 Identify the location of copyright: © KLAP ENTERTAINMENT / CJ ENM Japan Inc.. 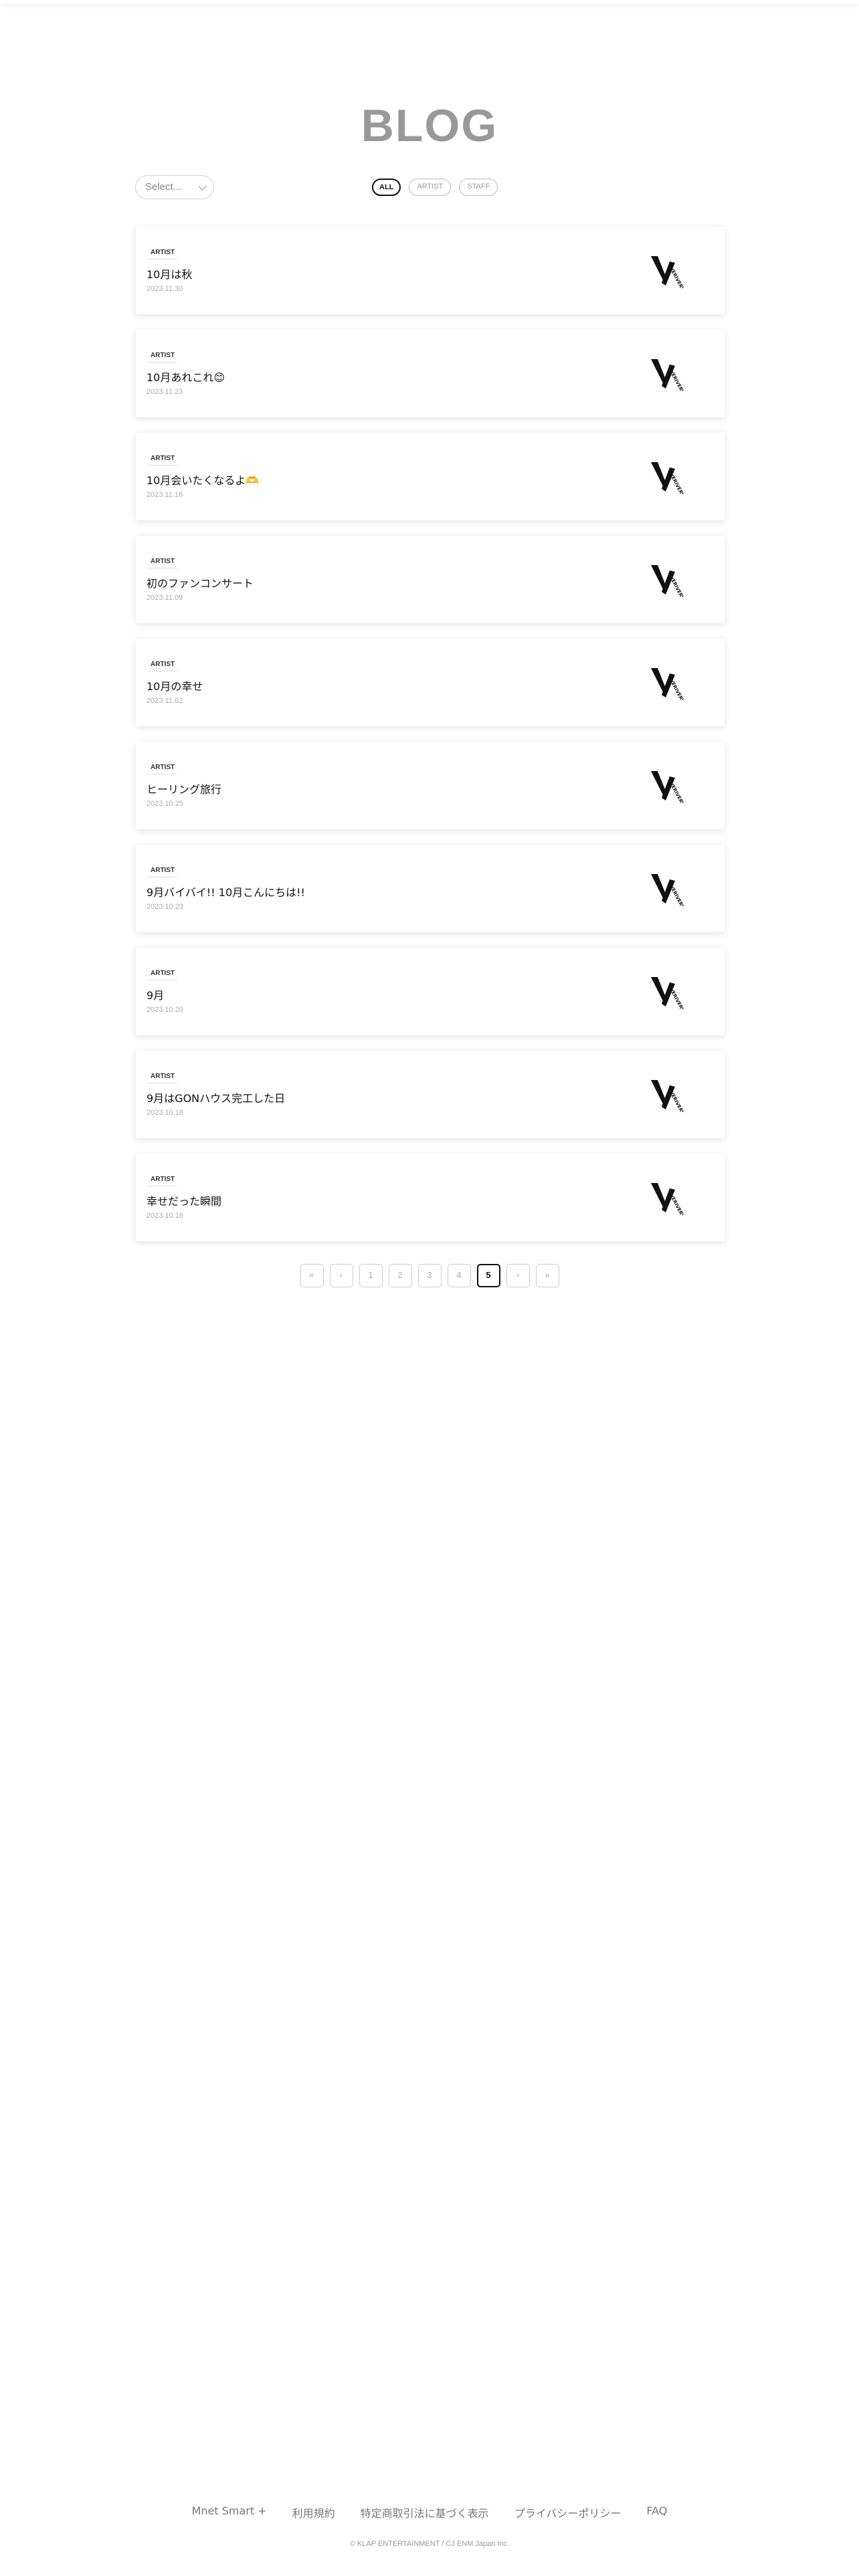
(429, 2544).